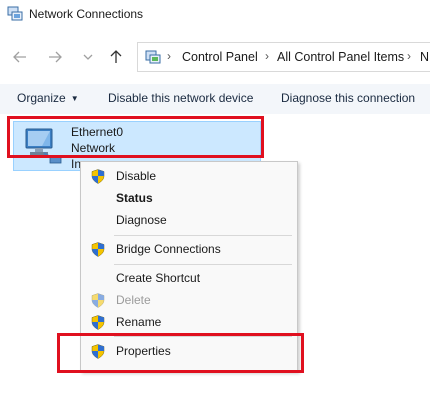  Describe the element at coordinates (136, 176) in the screenshot. I see `menu-item-label: Disable` at that location.